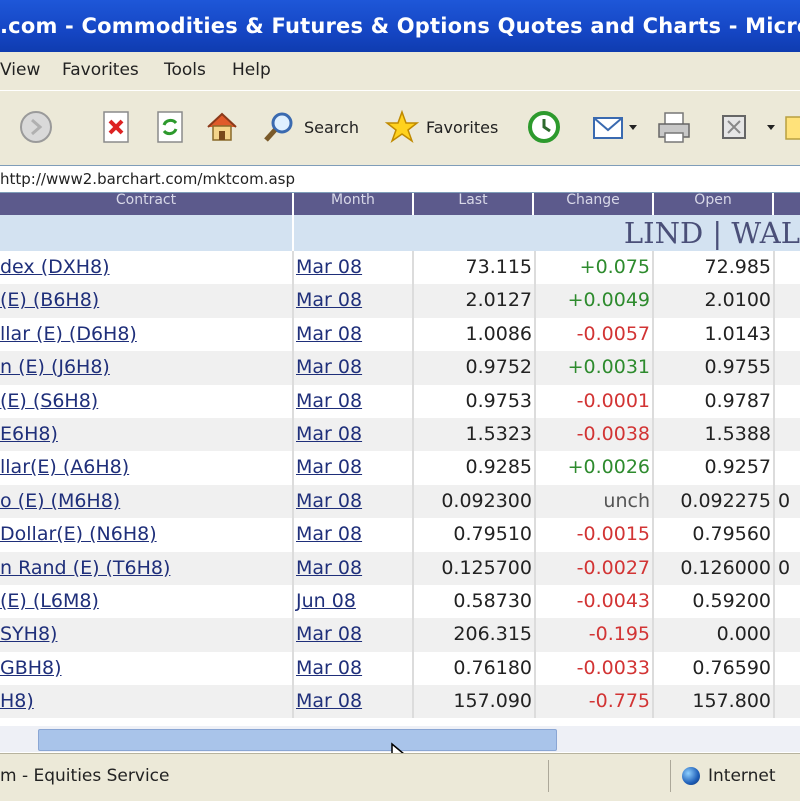  I want to click on stop-button, so click(116, 127).